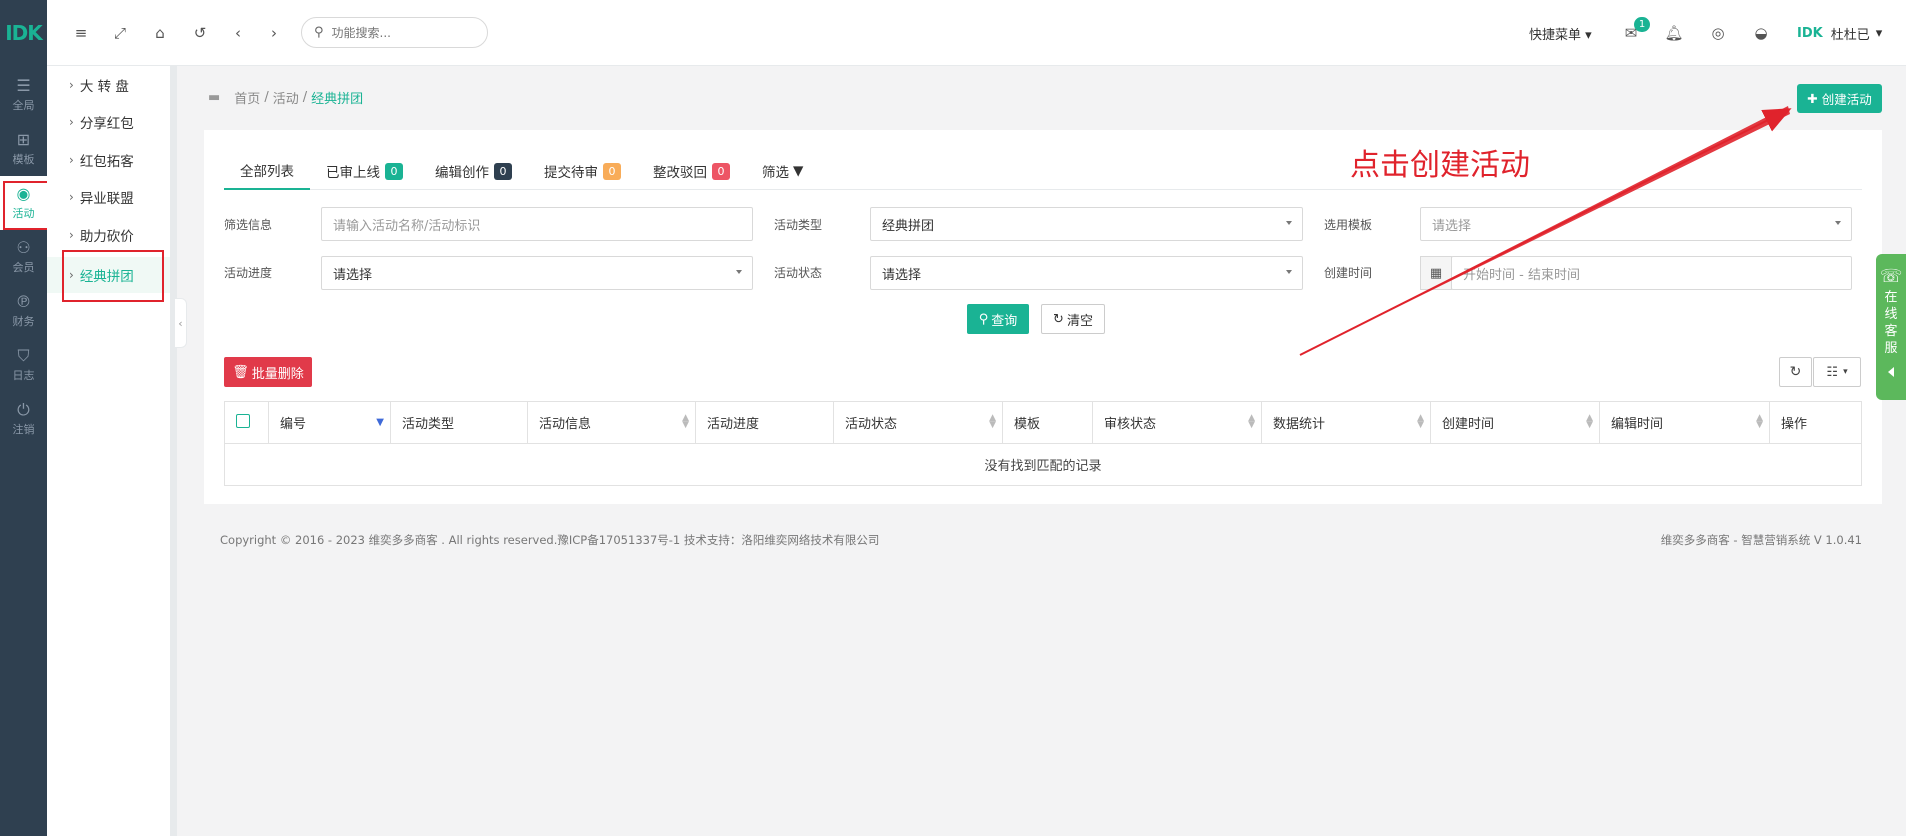 The height and width of the screenshot is (836, 1906). Describe the element at coordinates (908, 226) in the screenshot. I see `select-value: 经典拼团` at that location.